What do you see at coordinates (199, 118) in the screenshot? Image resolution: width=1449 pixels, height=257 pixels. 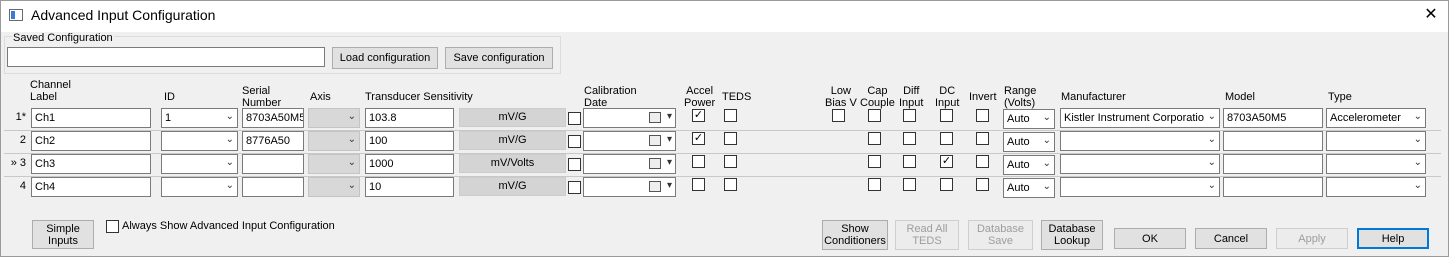 I see `id-select: 1 ⌄` at bounding box center [199, 118].